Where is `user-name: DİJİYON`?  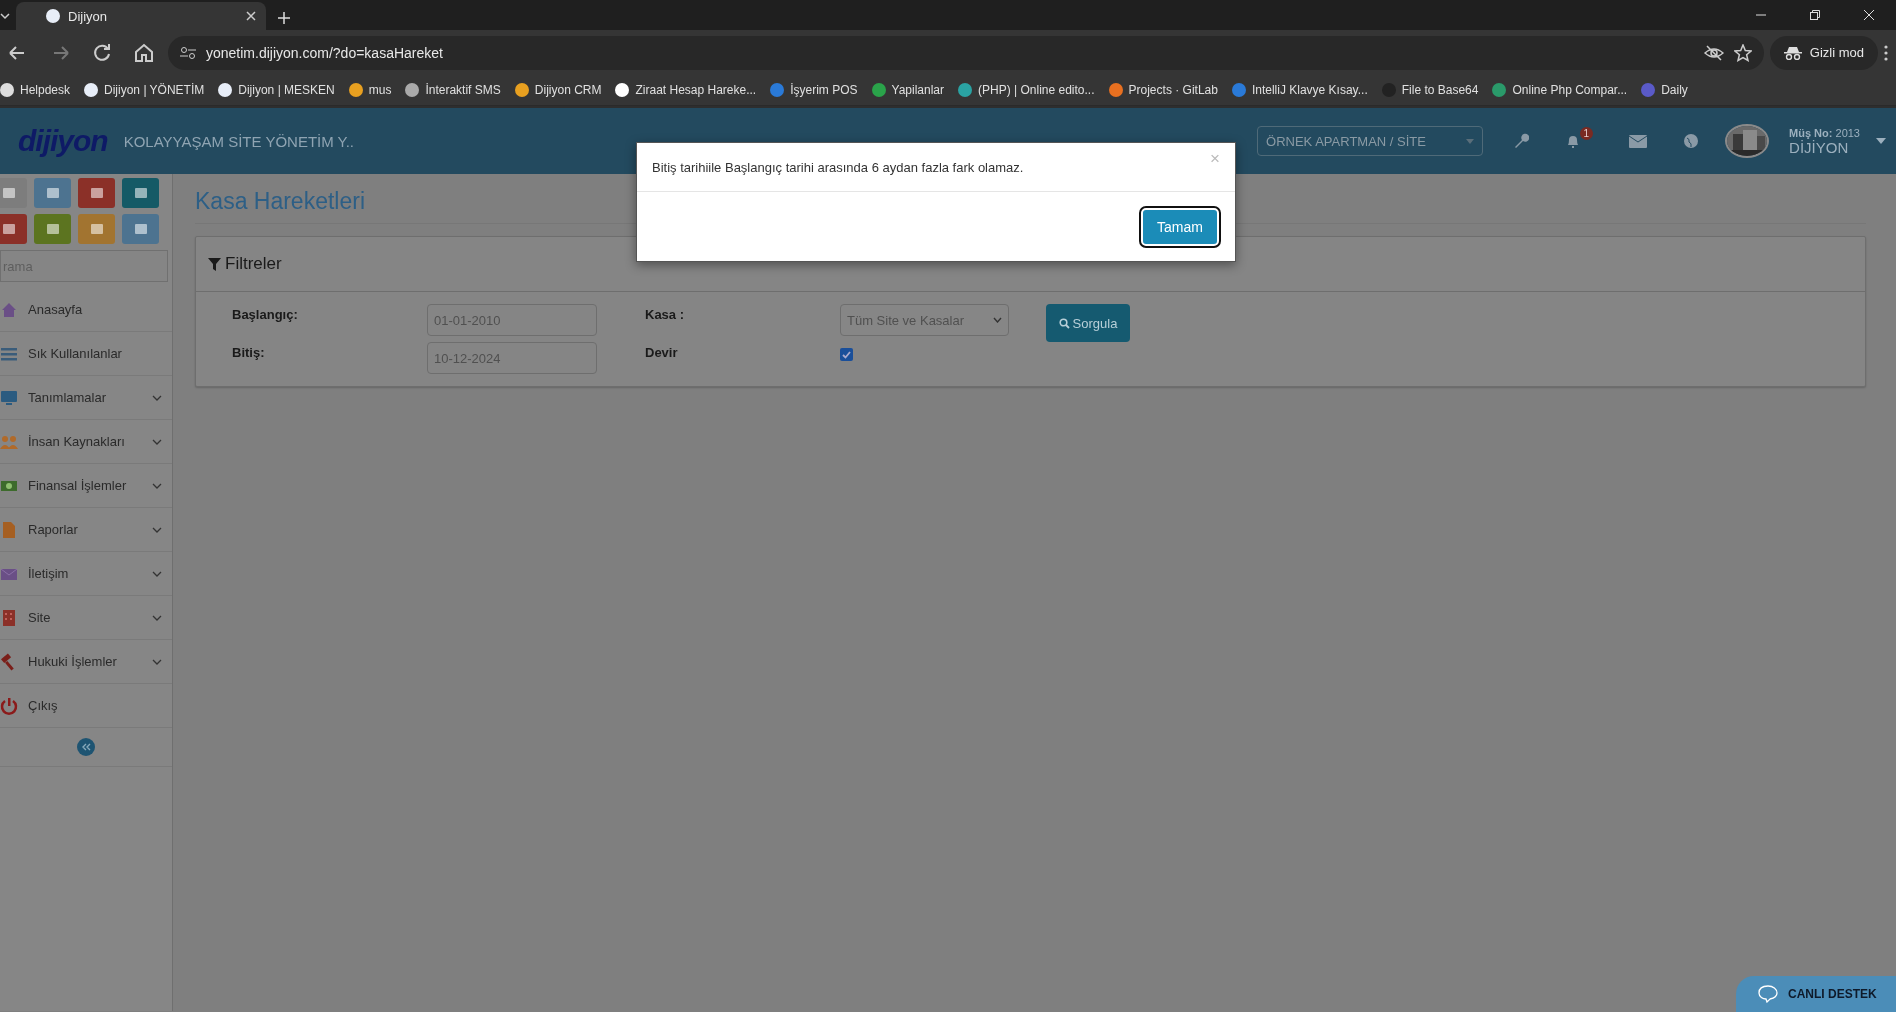
user-name: DİJİYON is located at coordinates (1824, 147).